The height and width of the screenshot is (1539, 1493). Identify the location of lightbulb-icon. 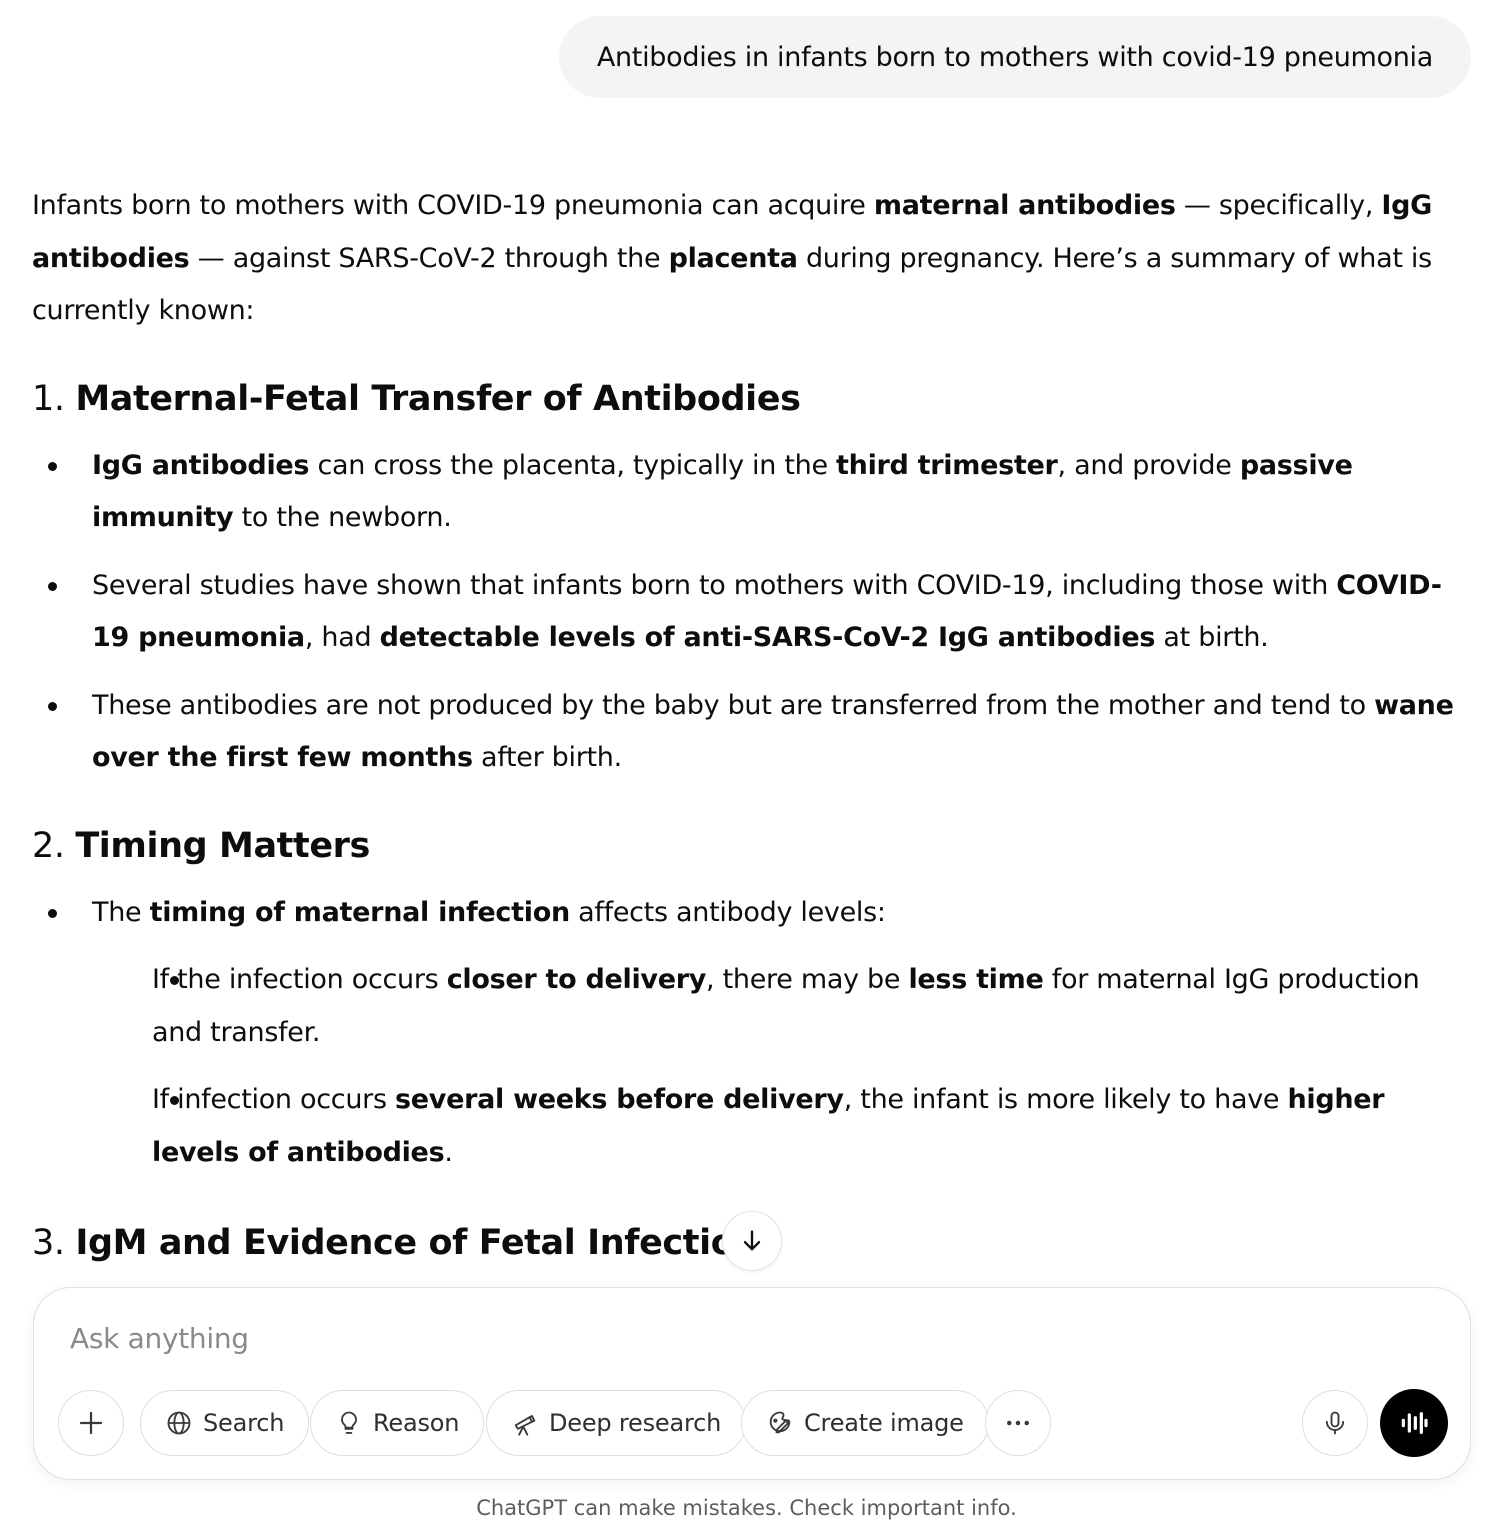
(349, 1422).